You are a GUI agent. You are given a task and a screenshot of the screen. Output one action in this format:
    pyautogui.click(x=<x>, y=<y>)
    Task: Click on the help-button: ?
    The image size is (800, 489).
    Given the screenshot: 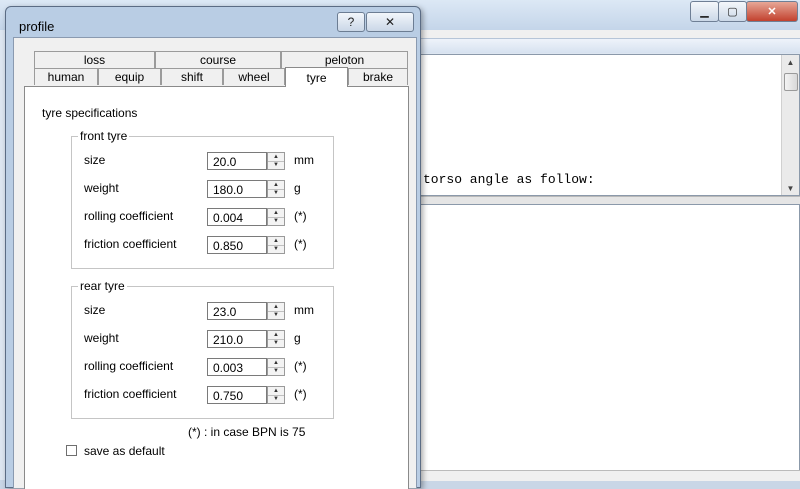 What is the action you would take?
    pyautogui.click(x=351, y=22)
    